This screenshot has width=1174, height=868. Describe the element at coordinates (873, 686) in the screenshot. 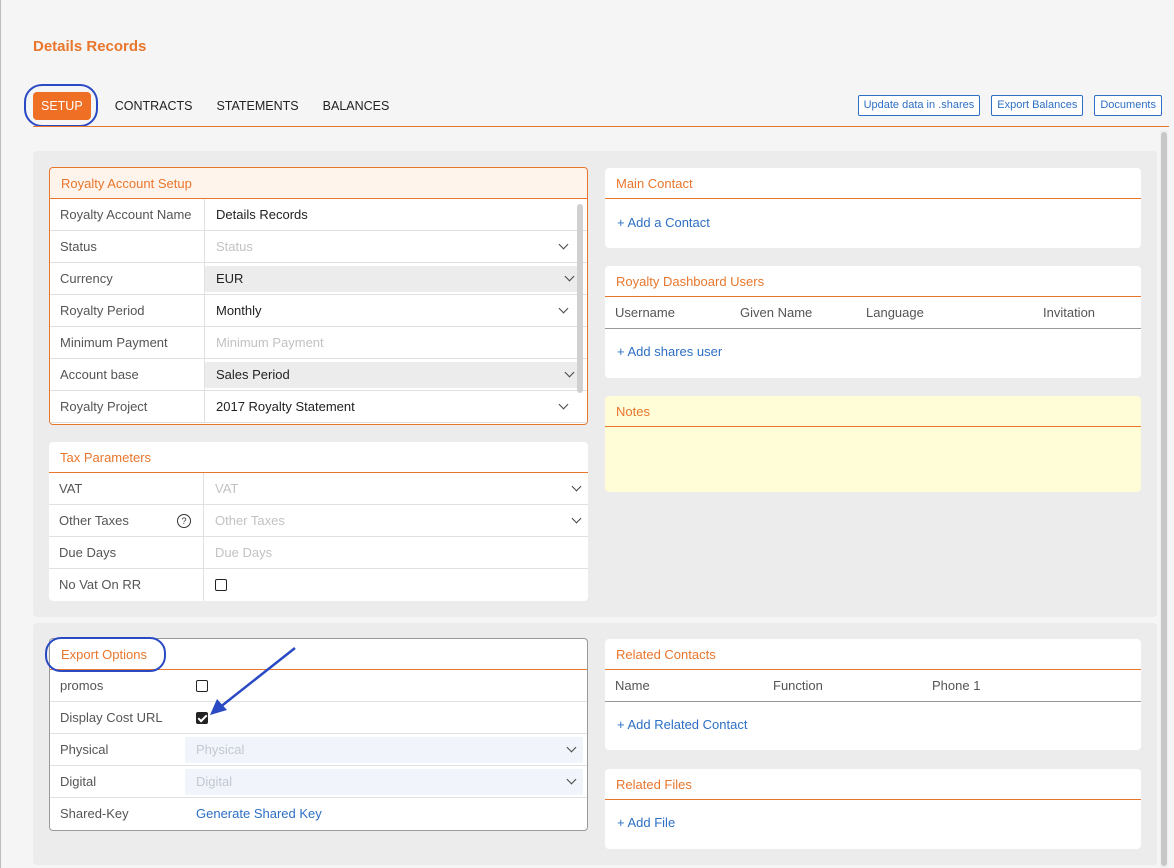

I see `related-contacts-header: Name Function Phone 1` at that location.